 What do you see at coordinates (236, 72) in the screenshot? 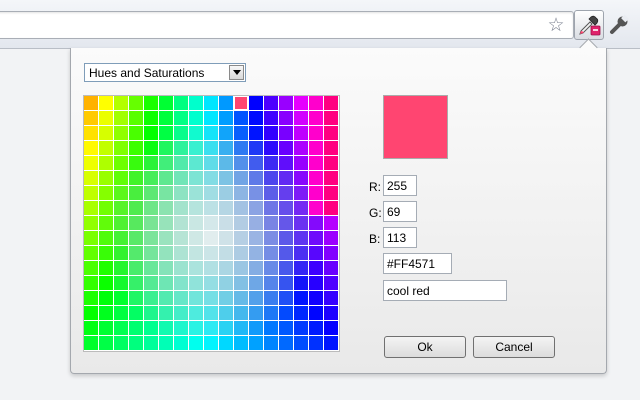
I see `chevron-down-icon` at bounding box center [236, 72].